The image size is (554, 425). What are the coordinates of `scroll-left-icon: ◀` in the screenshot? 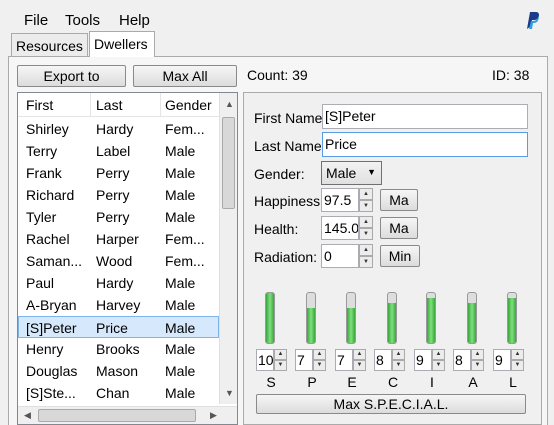 It's located at (27, 415).